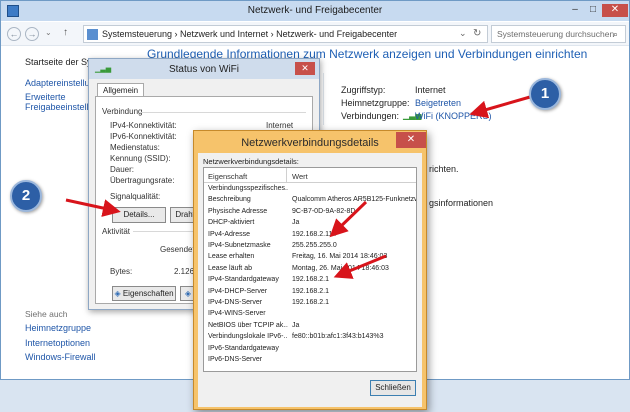 The image size is (630, 412). I want to click on arrow-to-ipv4-address, so click(348, 219).